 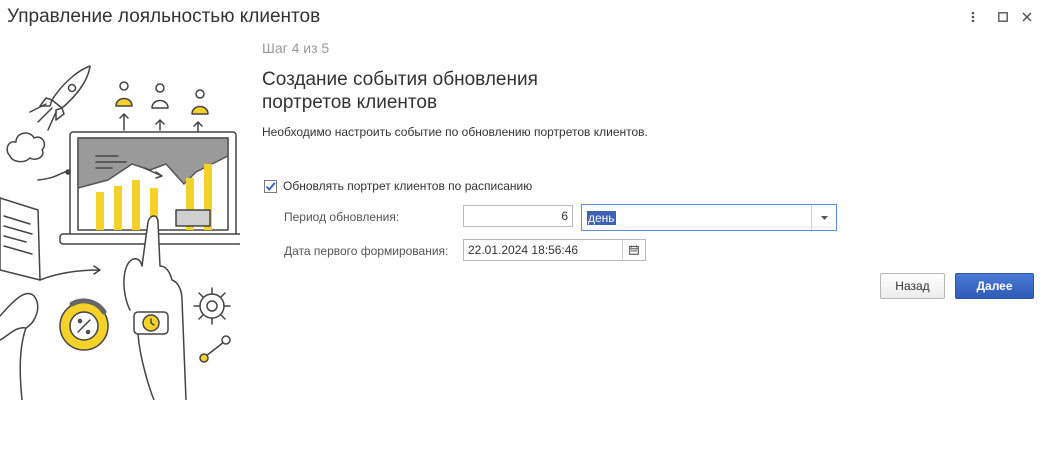 I want to click on gear-icon, so click(x=212, y=306).